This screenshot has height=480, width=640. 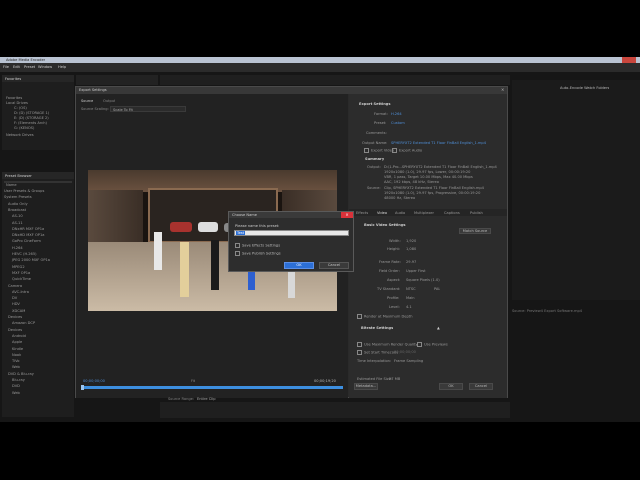 What do you see at coordinates (362, 213) in the screenshot?
I see `tab-effects: Effects` at bounding box center [362, 213].